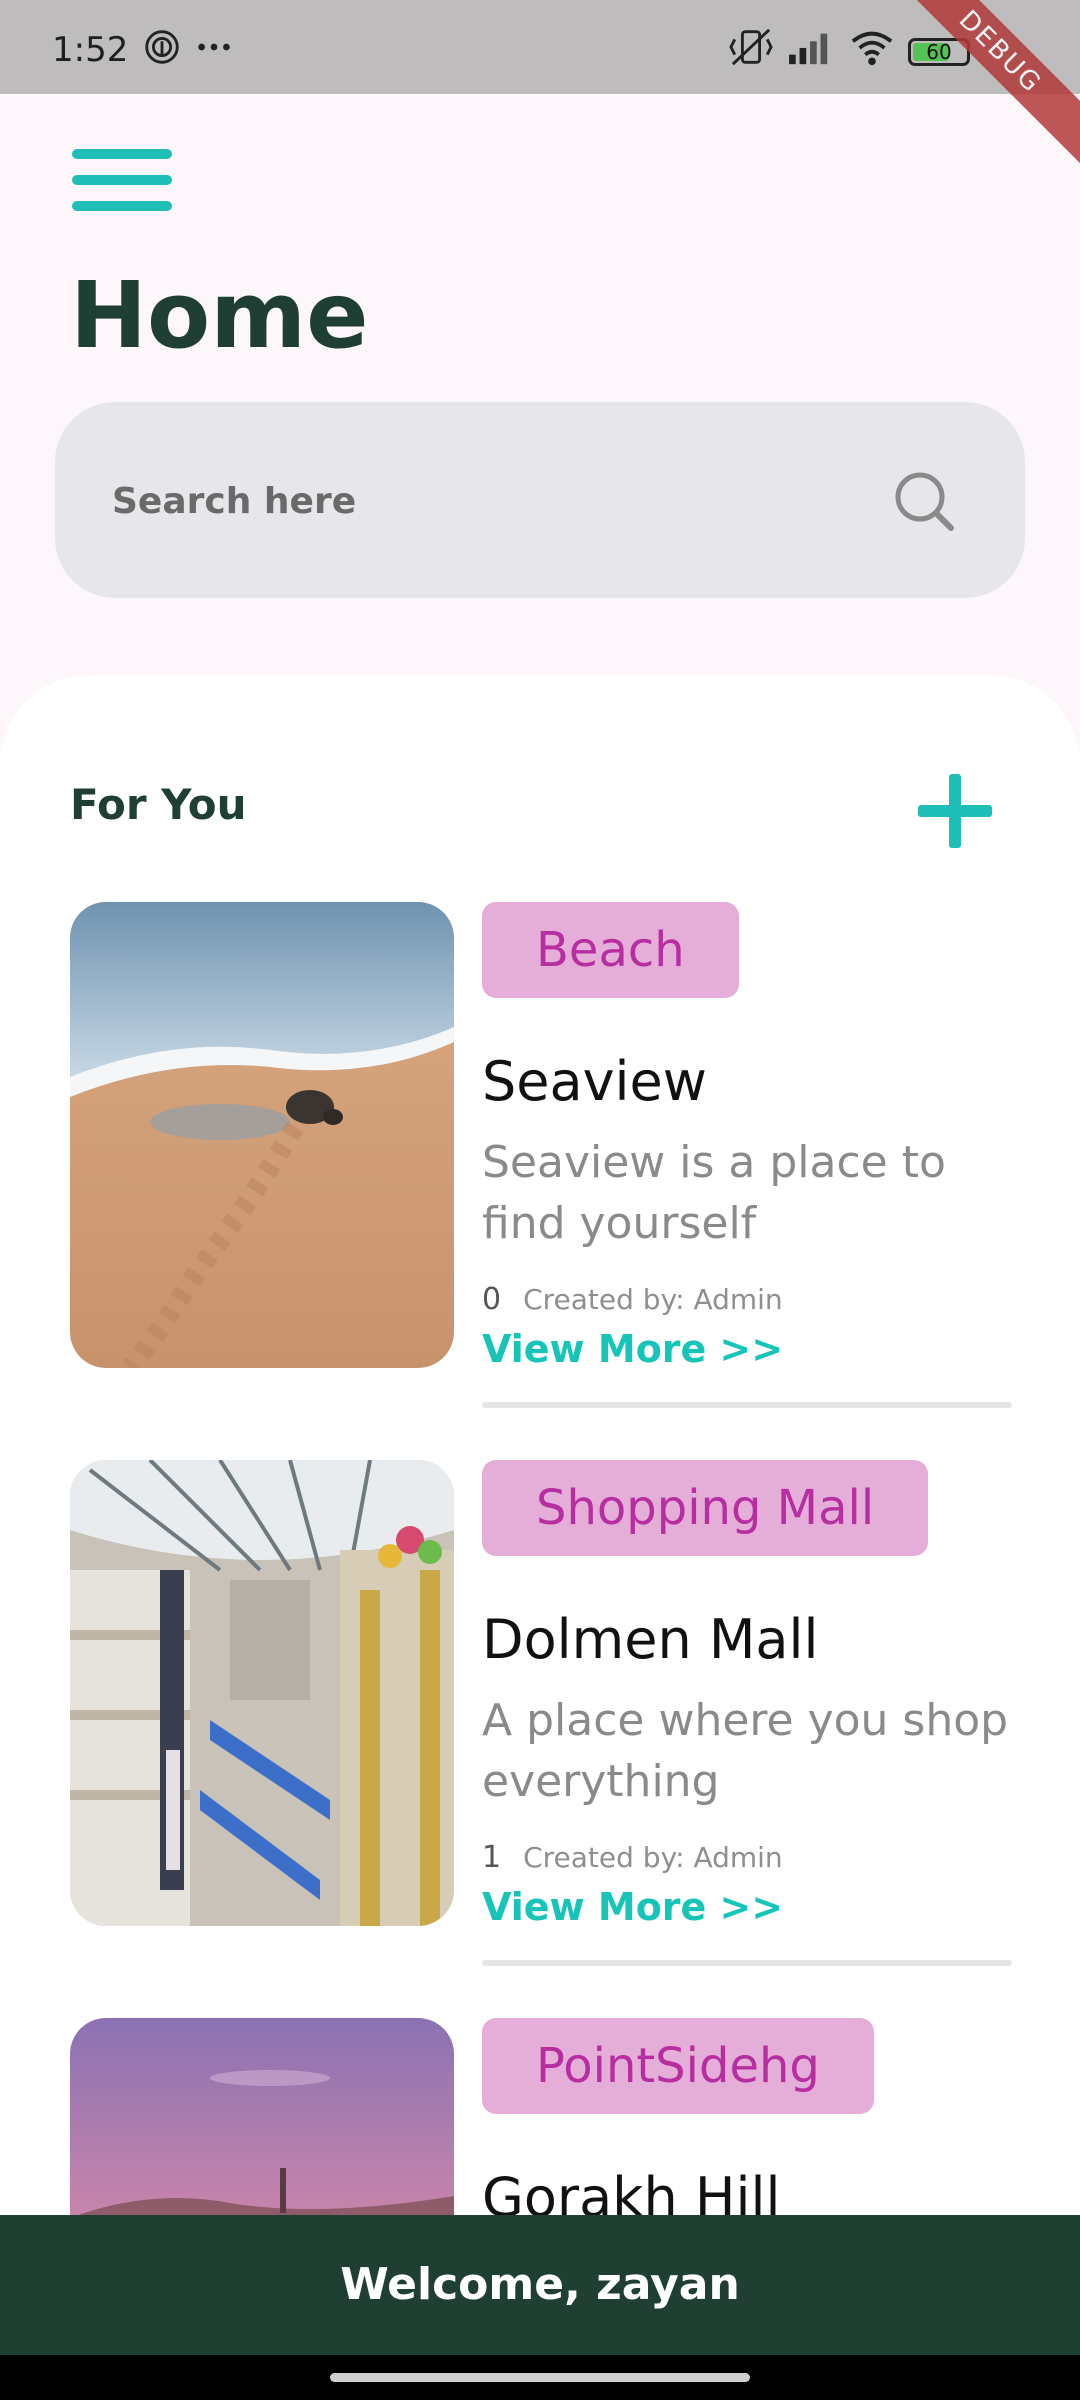 Image resolution: width=1080 pixels, height=2400 pixels. Describe the element at coordinates (705, 1508) in the screenshot. I see `category-chip: Shopping Mall` at that location.